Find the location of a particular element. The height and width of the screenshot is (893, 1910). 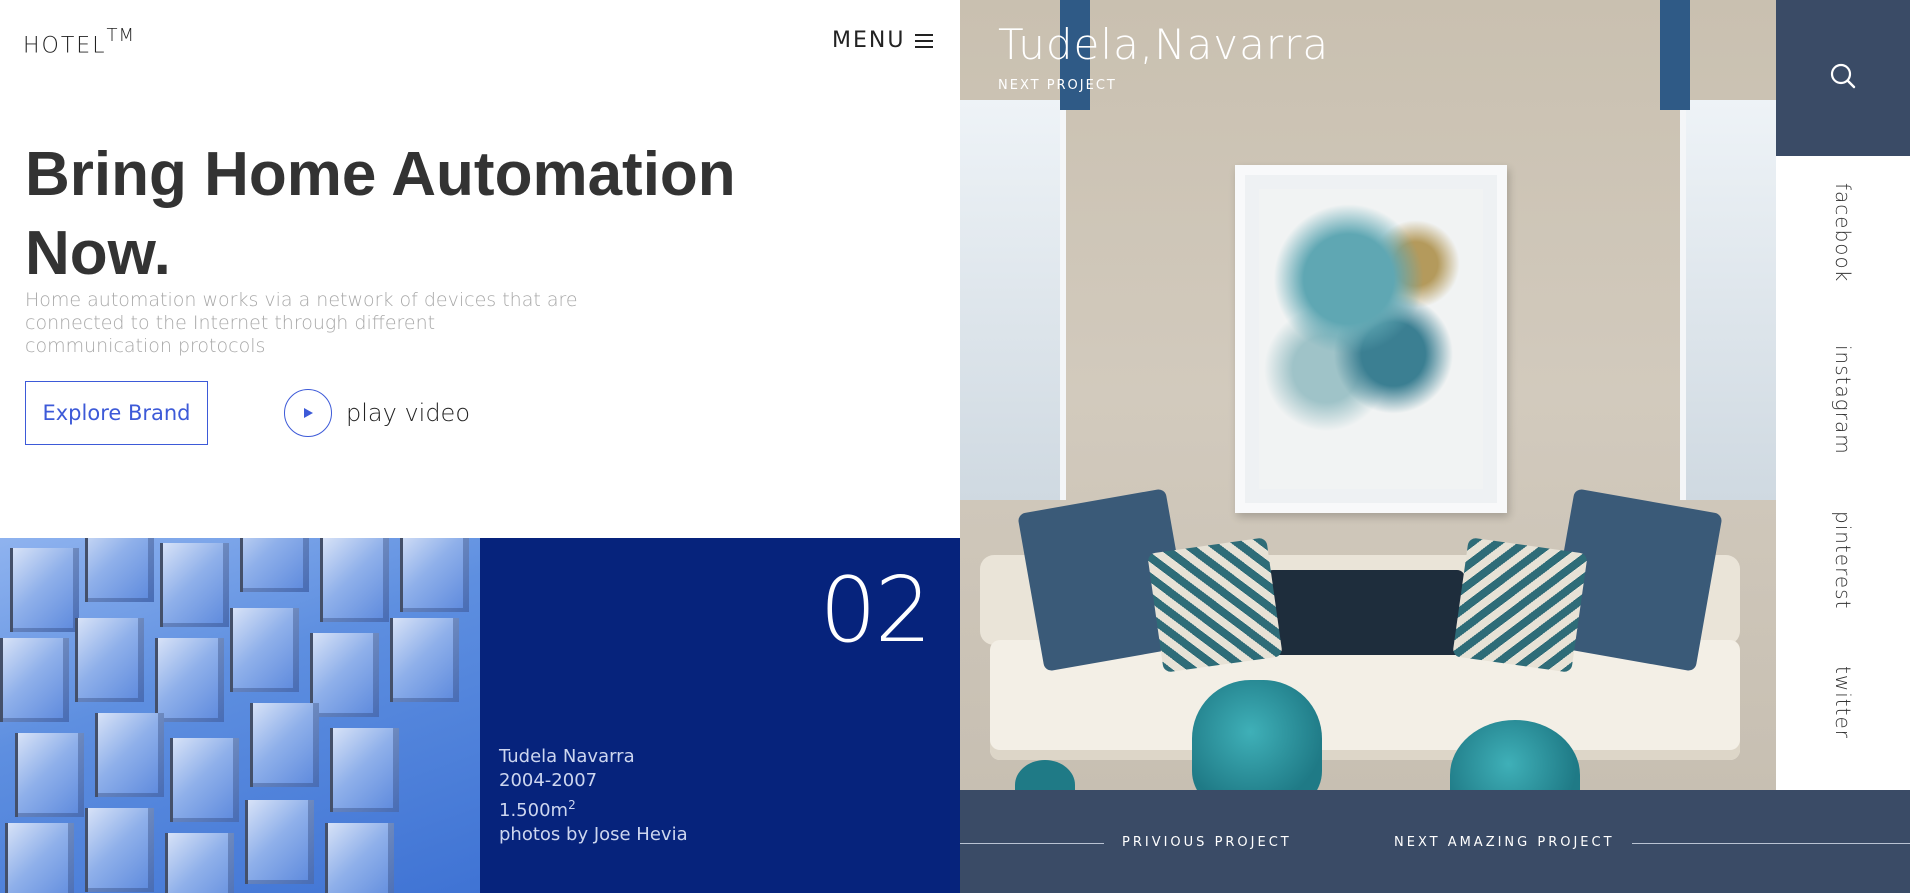

feature-title: Tudela,Navarra is located at coordinates (1164, 44).